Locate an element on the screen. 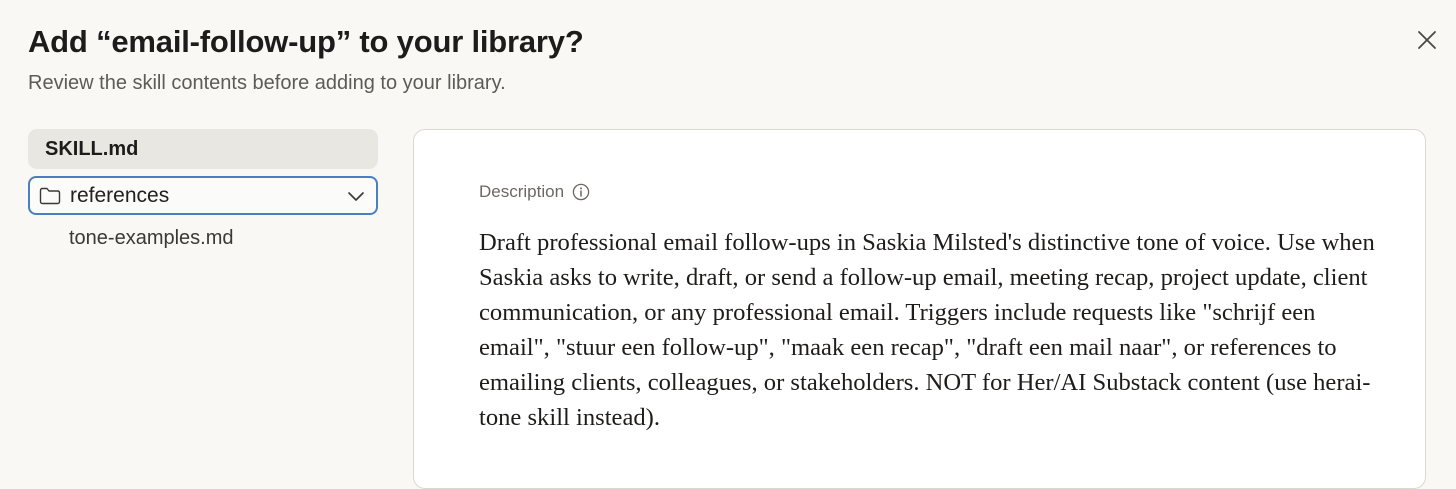  description-label: Description is located at coordinates (534, 192).